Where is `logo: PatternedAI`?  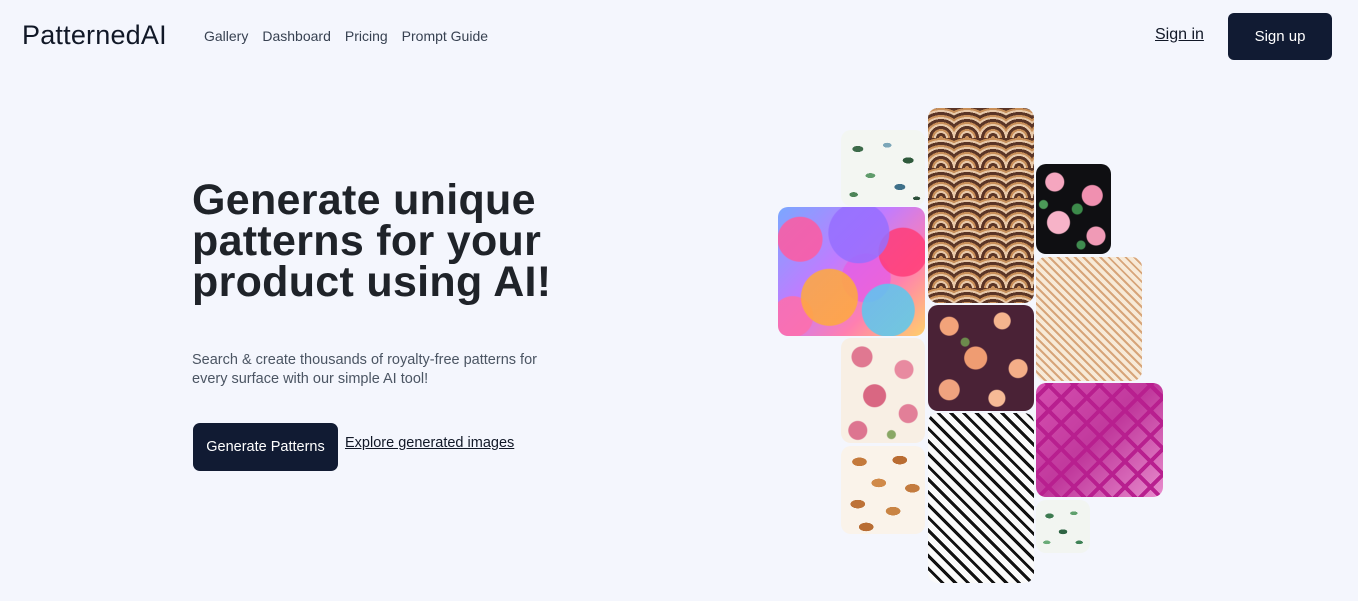
logo: PatternedAI is located at coordinates (94, 35).